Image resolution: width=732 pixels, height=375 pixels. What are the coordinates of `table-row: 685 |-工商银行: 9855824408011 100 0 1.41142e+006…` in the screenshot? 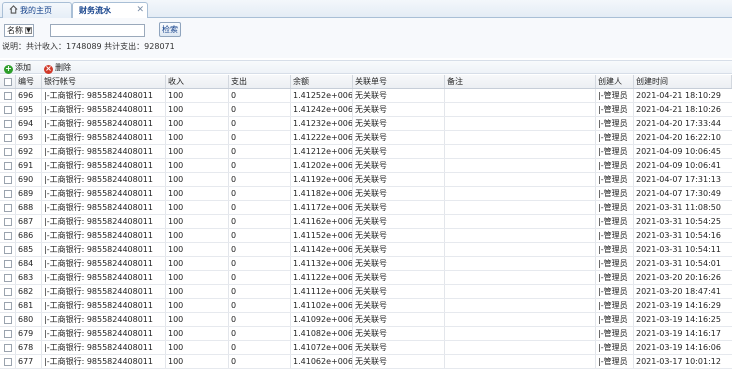 It's located at (366, 250).